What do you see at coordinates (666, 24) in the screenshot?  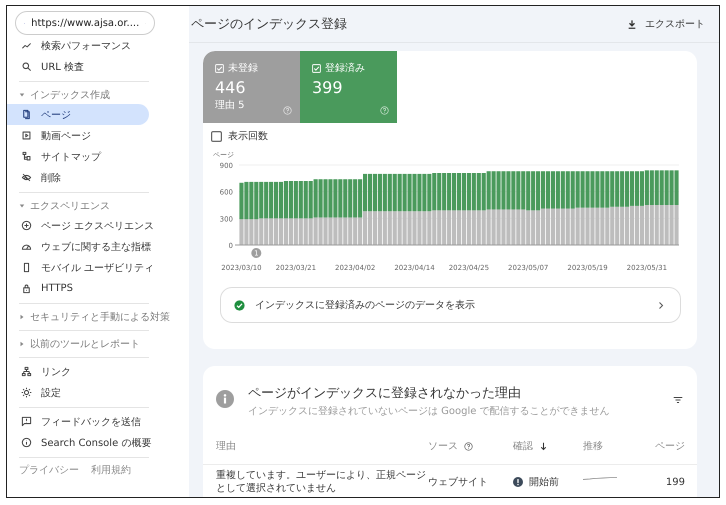 I see `export-button: エクスポート` at bounding box center [666, 24].